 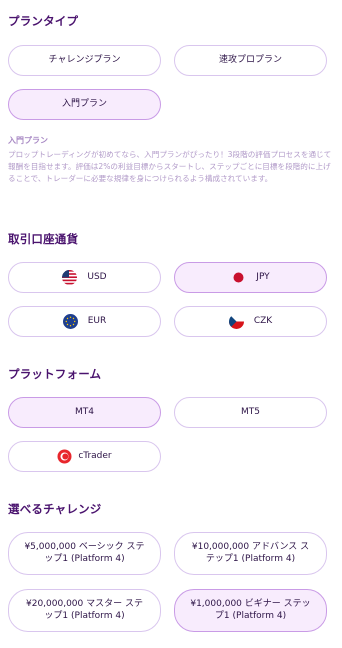 I want to click on currency-title: 取引口座通貨, so click(x=43, y=239).